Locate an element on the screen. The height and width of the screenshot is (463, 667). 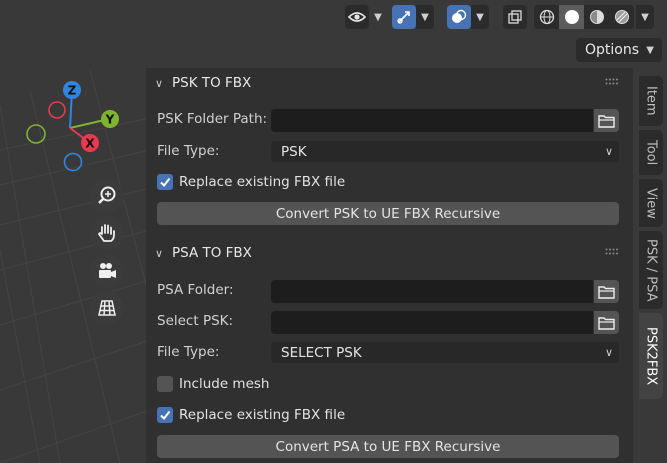
convert-psa-button: Convert PSA to UE FBX Recursive is located at coordinates (388, 446).